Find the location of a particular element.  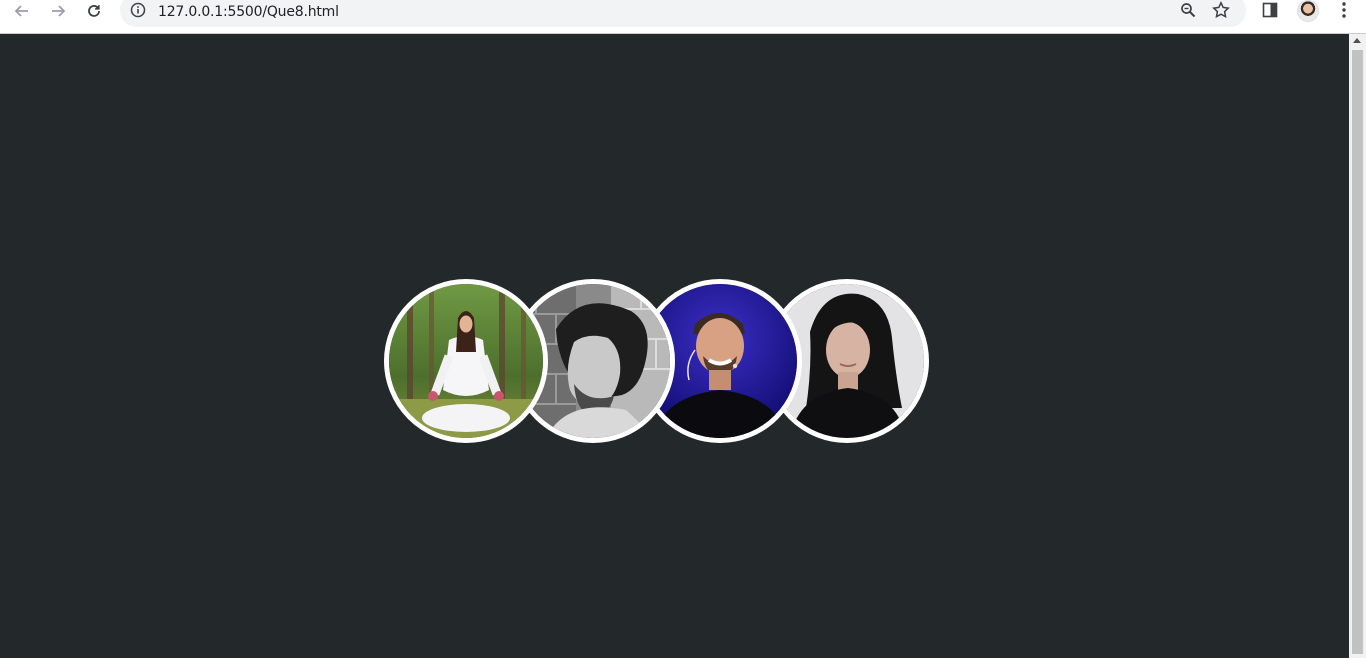

scroll-up-arrow-icon is located at coordinates (1357, 40).